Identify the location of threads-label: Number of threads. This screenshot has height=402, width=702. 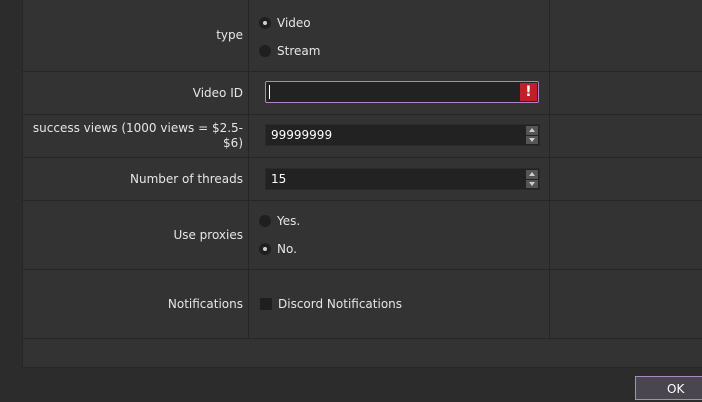
(186, 178).